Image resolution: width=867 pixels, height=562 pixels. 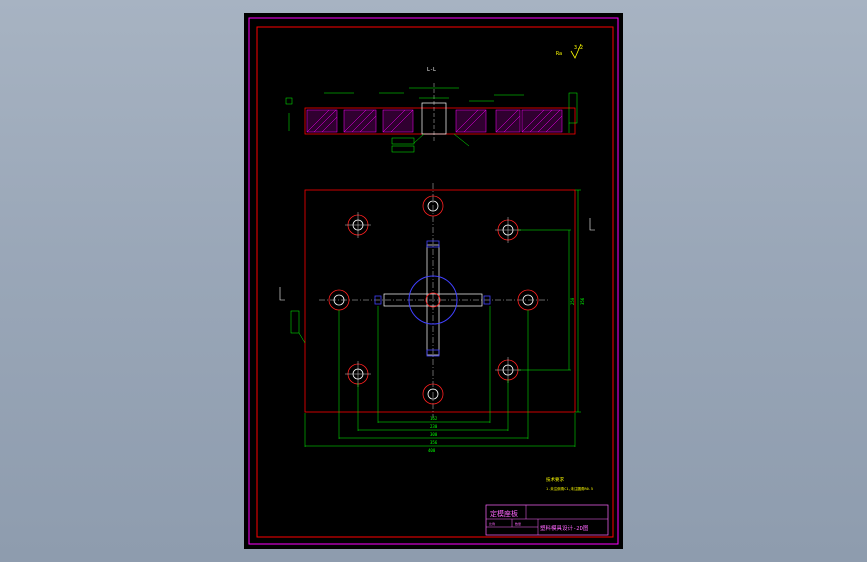 I want to click on part-title: 定模座板, so click(x=504, y=513).